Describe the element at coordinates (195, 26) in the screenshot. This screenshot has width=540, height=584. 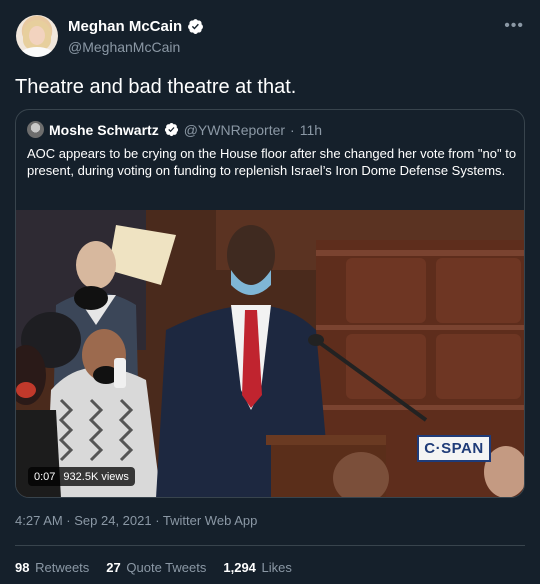
I see `verified-badge-icon` at that location.